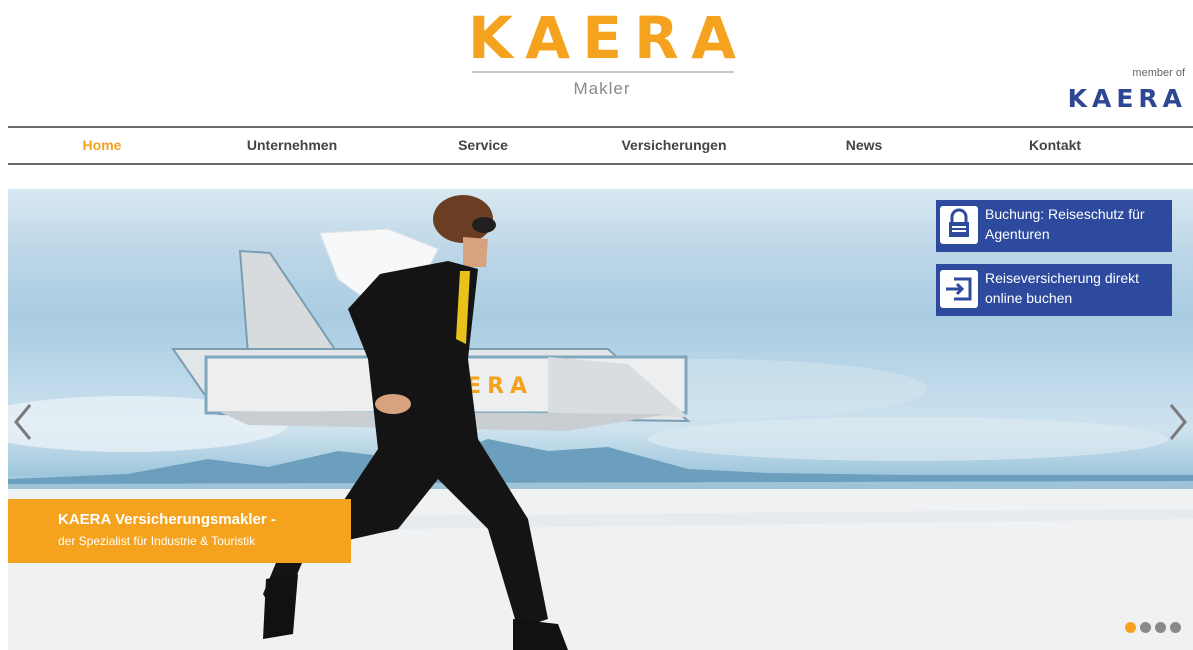 Image resolution: width=1193 pixels, height=650 pixels. Describe the element at coordinates (959, 289) in the screenshot. I see `login-icon` at that location.